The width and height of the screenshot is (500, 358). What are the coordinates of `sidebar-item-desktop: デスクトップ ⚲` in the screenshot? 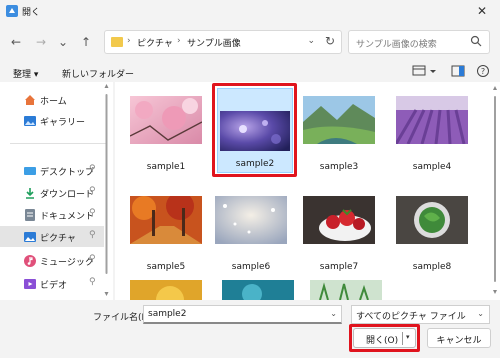 It's located at (52, 170).